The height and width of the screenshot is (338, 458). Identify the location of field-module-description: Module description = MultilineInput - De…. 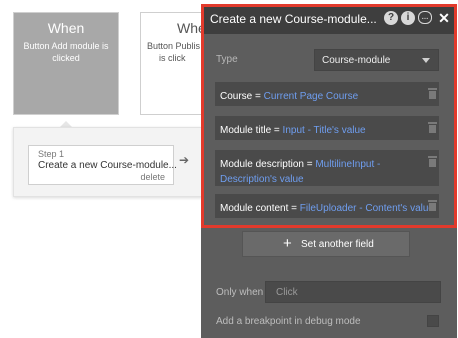
(327, 168).